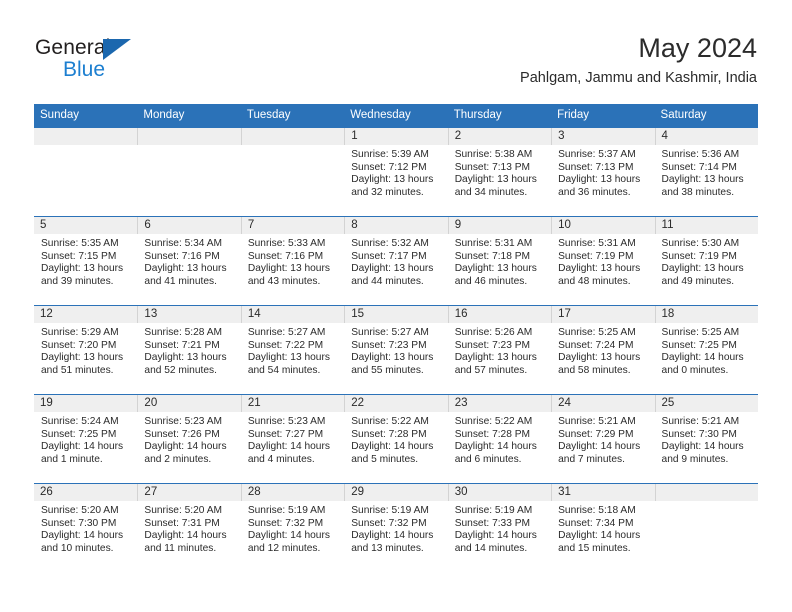 The height and width of the screenshot is (612, 792). I want to click on weekday-header-monday: Monday, so click(189, 116).